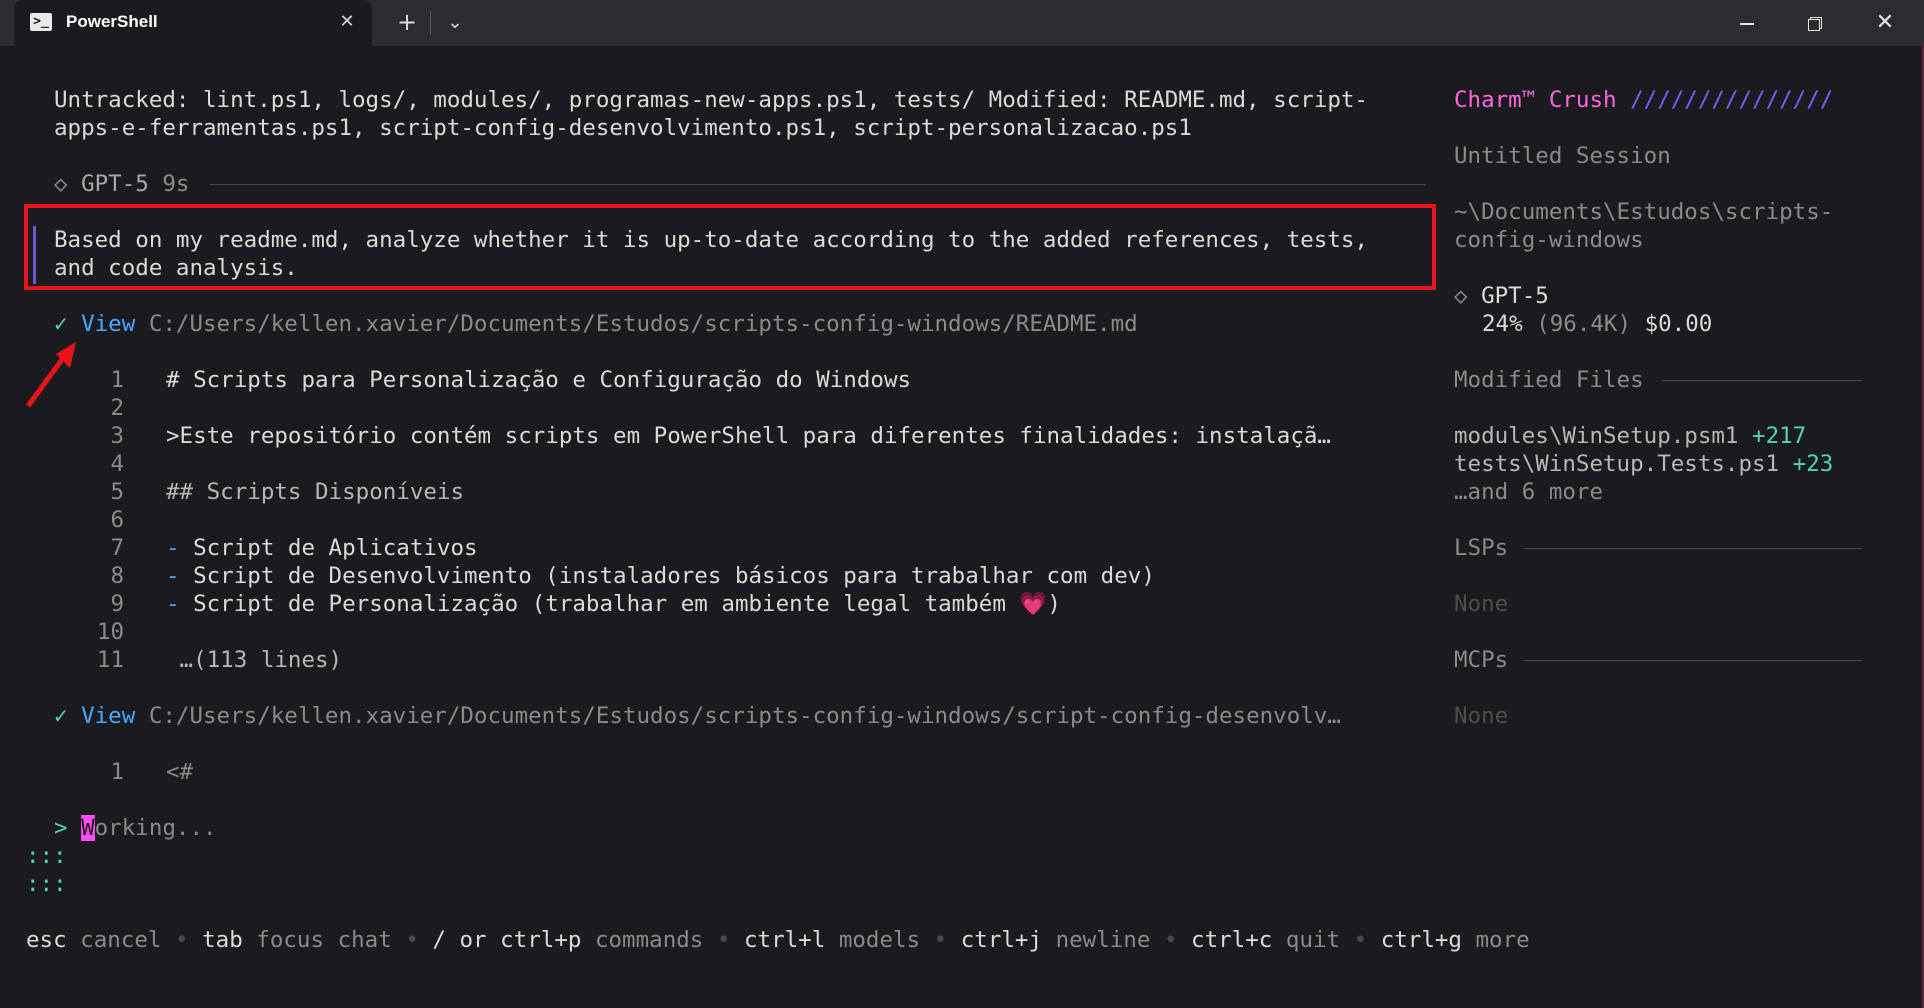  What do you see at coordinates (254, 660) in the screenshot?
I see `truncation-note: …(113 lines)` at bounding box center [254, 660].